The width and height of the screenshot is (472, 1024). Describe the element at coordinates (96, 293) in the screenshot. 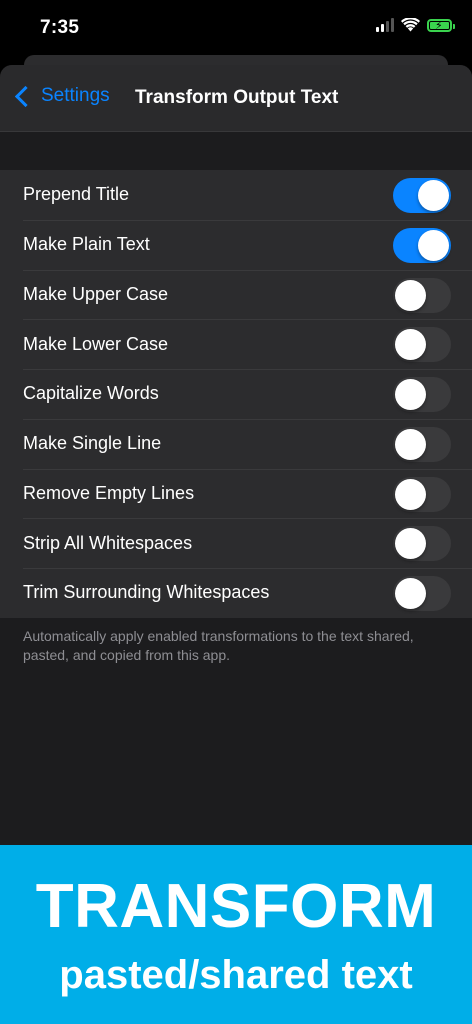

I see `setting-label: Make Upper Case` at that location.